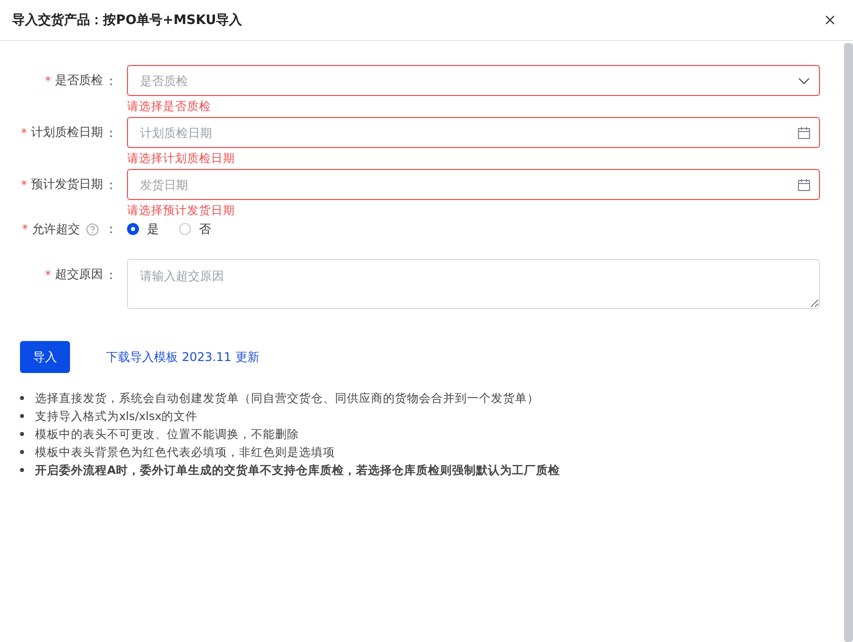 The image size is (853, 642). Describe the element at coordinates (181, 210) in the screenshot. I see `error-message: 请选择预计发货日期` at that location.